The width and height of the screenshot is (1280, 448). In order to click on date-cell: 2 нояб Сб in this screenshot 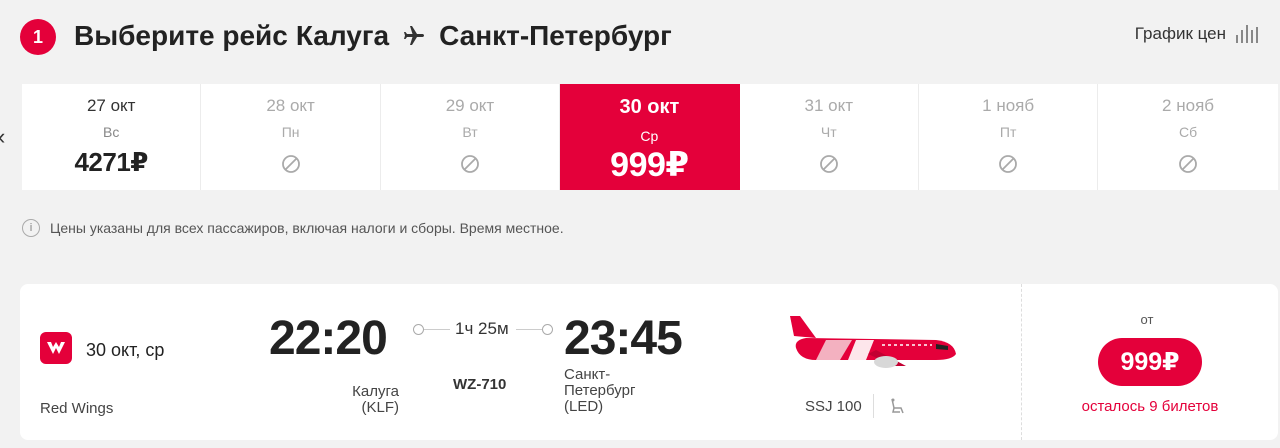, I will do `click(1187, 137)`.